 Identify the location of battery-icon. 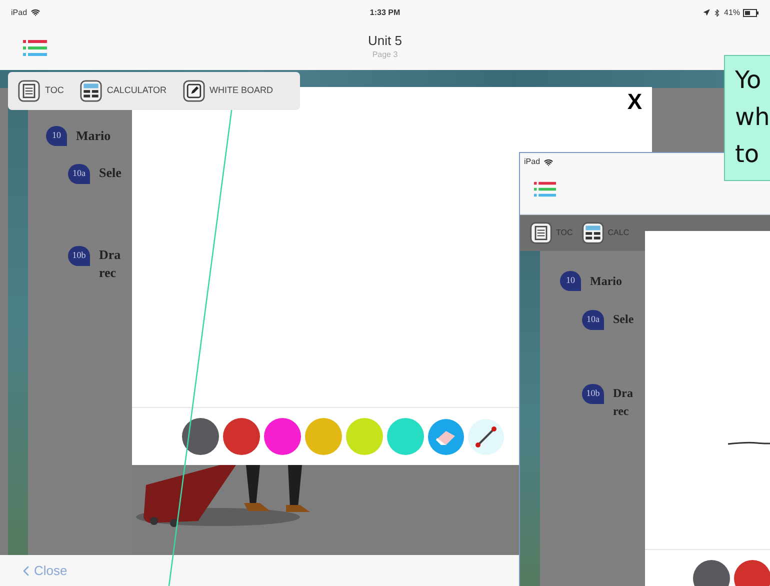
(751, 12).